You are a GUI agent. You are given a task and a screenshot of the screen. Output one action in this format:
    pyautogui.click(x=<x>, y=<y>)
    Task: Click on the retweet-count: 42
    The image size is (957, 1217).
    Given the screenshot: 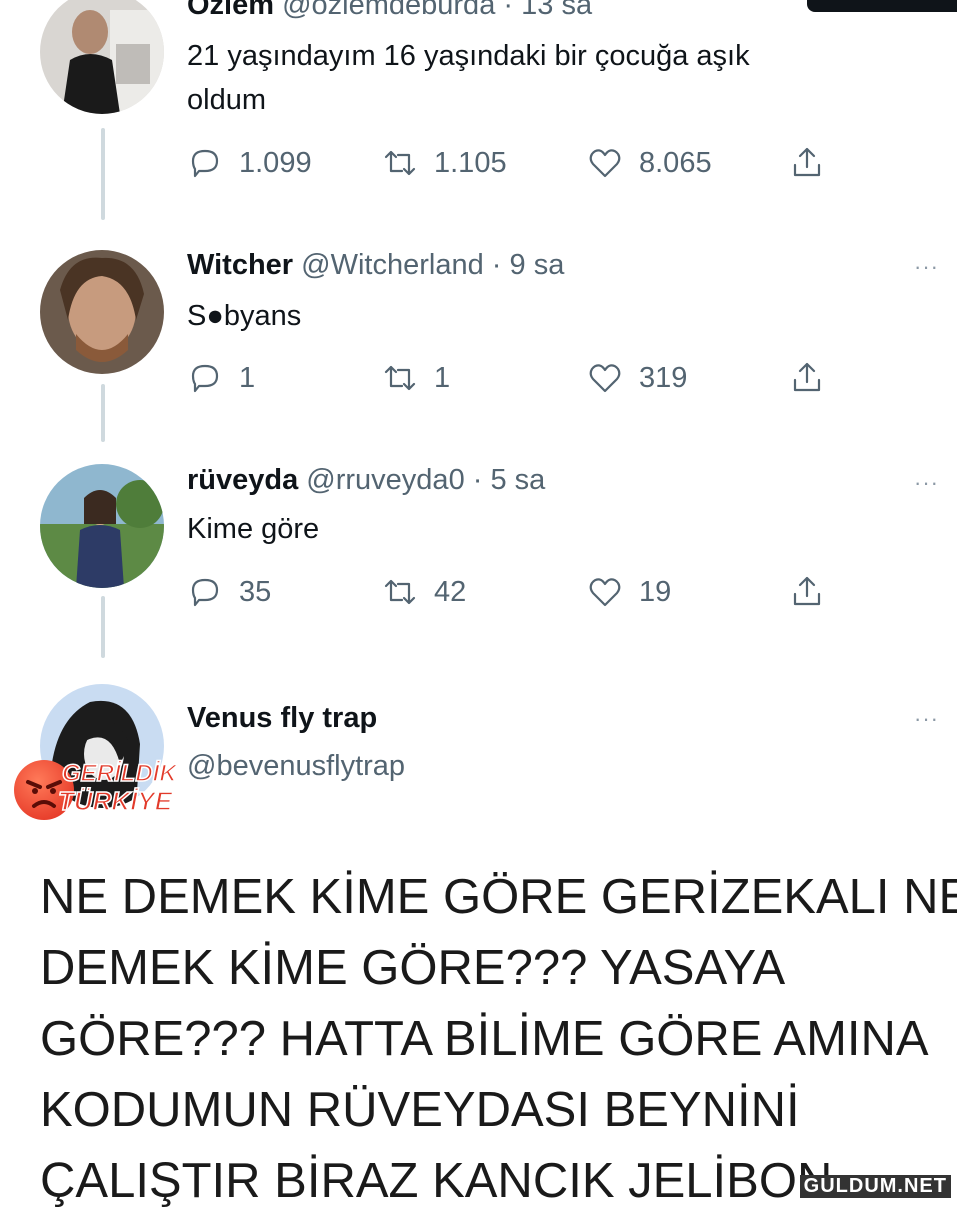 What is the action you would take?
    pyautogui.click(x=450, y=591)
    